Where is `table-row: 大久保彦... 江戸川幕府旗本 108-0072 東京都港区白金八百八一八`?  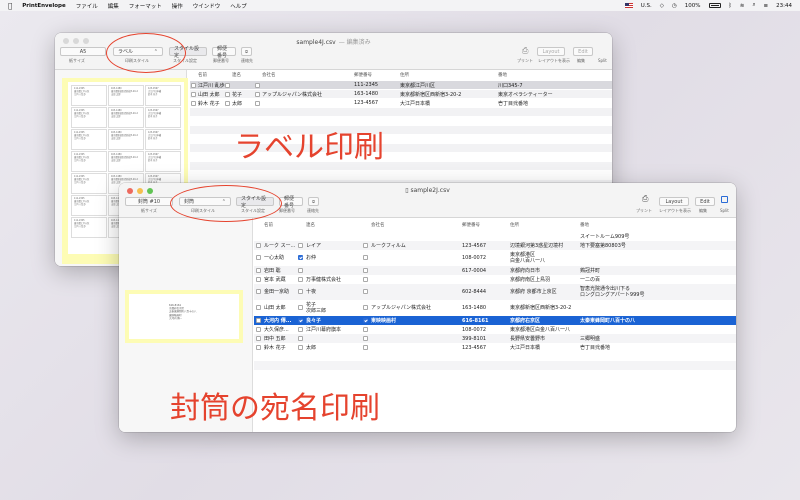 table-row: 大久保彦... 江戸川幕府旗本 108-0072 東京都港区白金八百八一八 is located at coordinates (495, 329).